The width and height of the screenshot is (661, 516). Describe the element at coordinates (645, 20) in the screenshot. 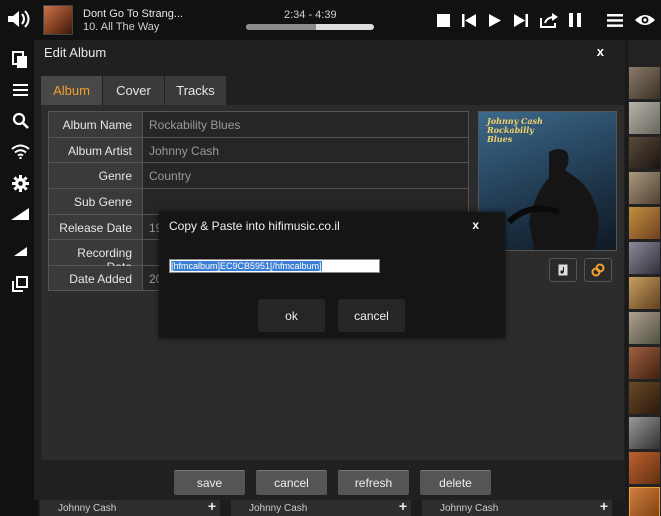

I see `eye-icon` at that location.